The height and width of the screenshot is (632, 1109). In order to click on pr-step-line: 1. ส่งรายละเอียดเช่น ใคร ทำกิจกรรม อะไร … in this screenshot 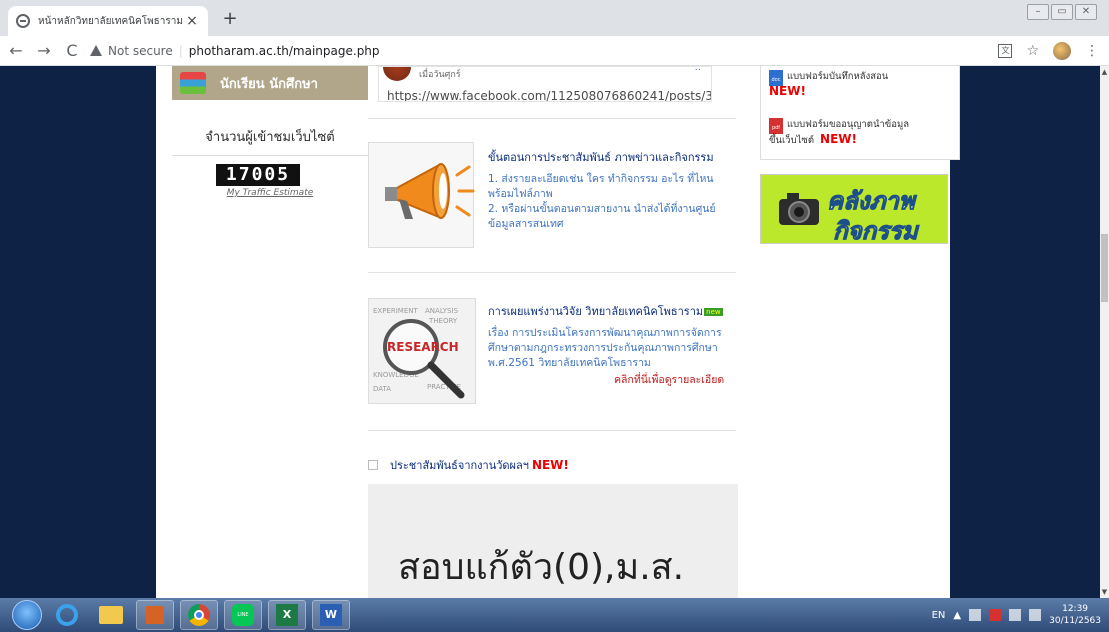, I will do `click(601, 179)`.